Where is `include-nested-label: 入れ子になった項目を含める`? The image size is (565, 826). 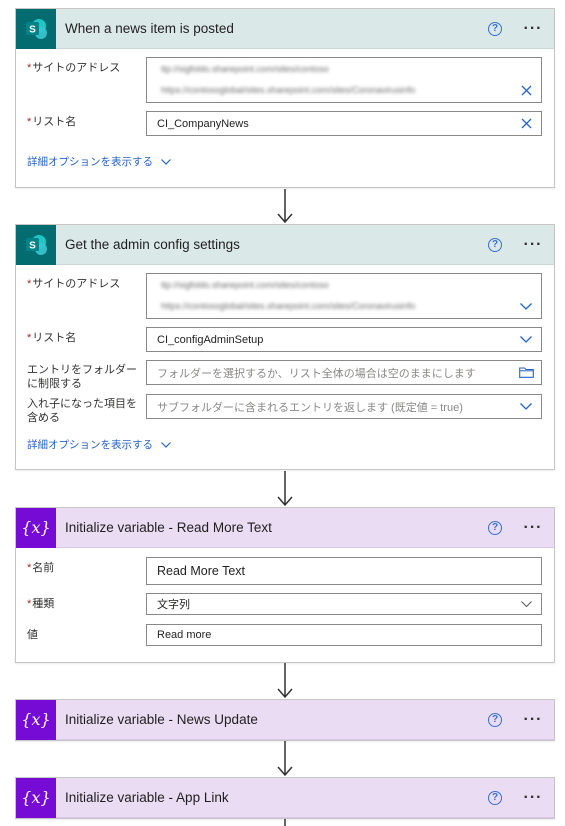
include-nested-label: 入れ子になった項目を含める is located at coordinates (82, 411).